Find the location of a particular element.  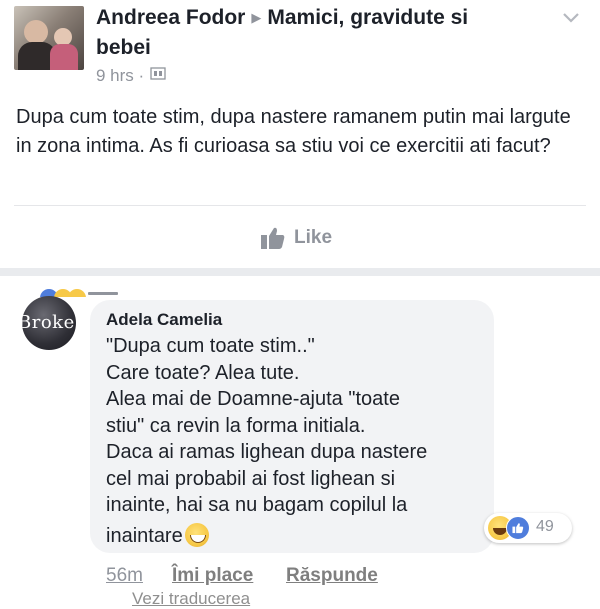

group-name: Mamici, gravidute si is located at coordinates (367, 17).